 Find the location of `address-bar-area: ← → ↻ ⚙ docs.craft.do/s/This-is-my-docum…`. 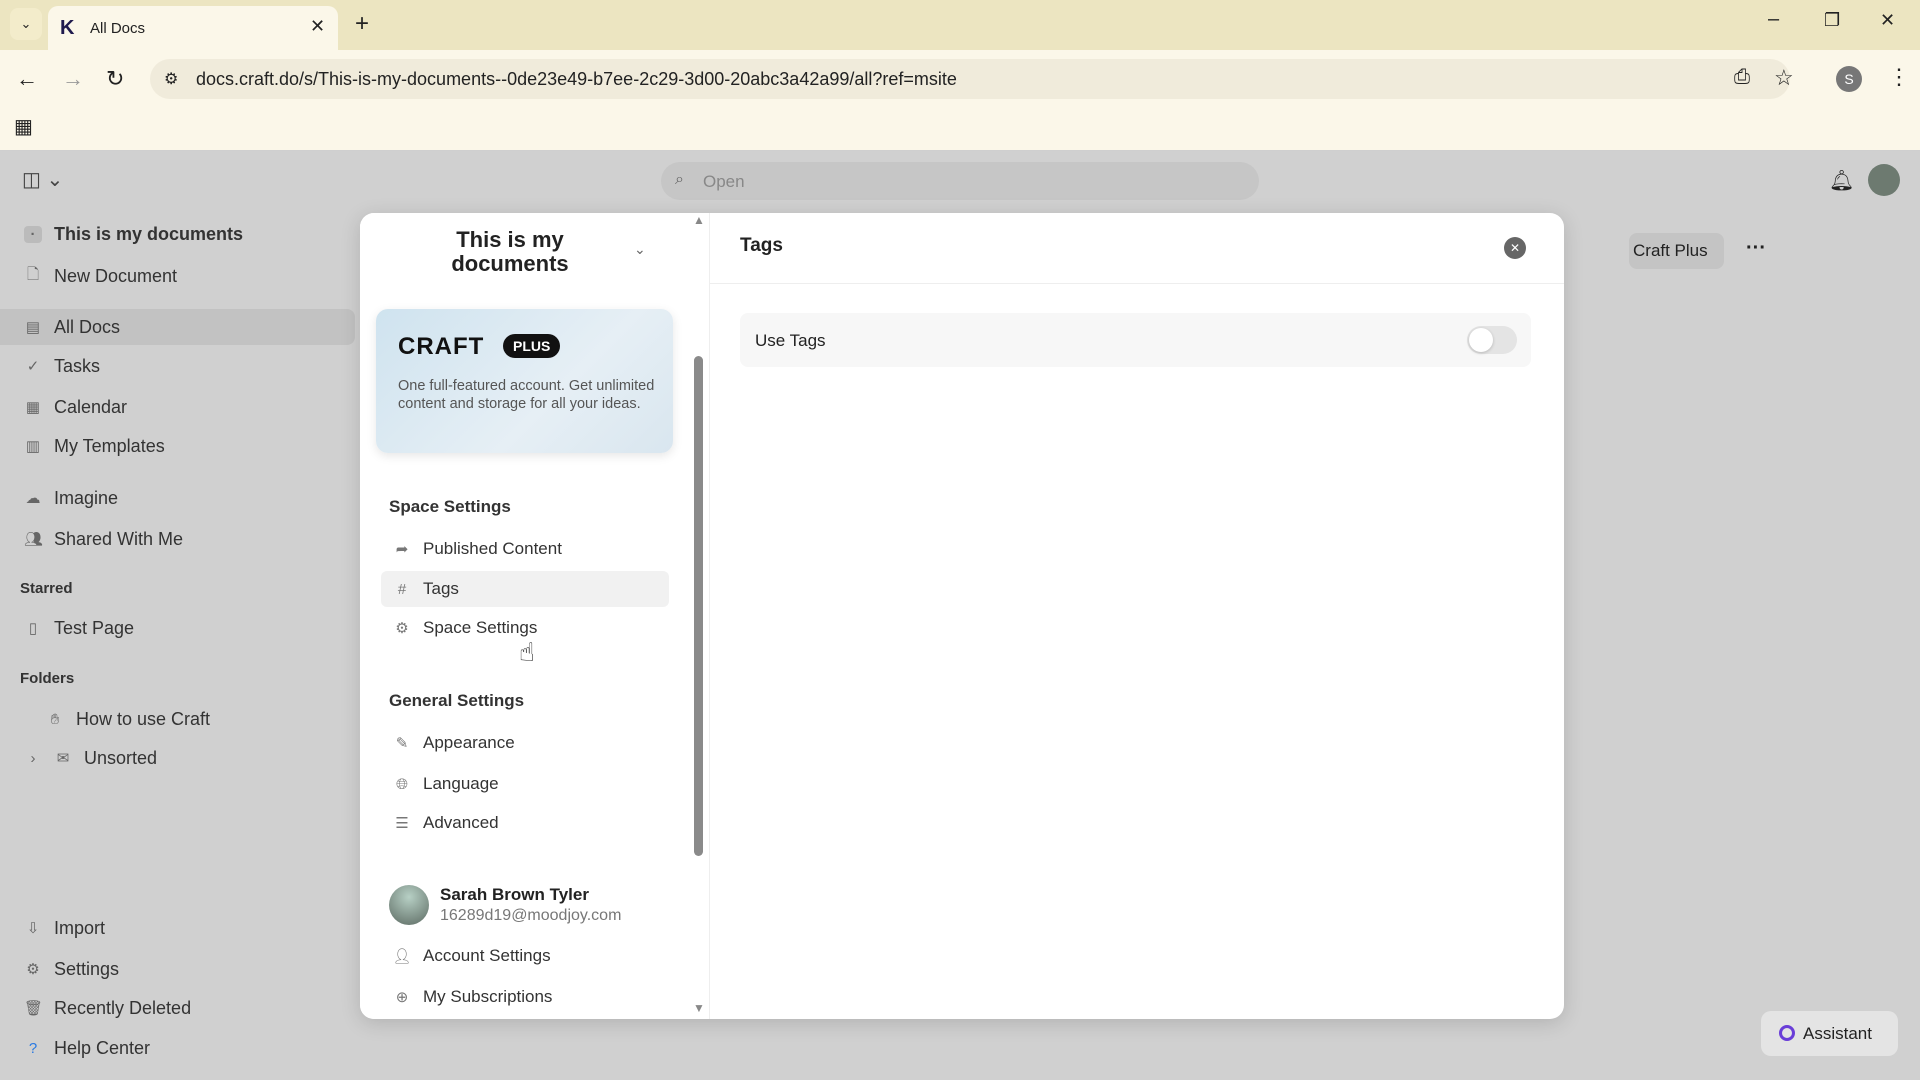

address-bar-area: ← → ↻ ⚙ docs.craft.do/s/This-is-my-docum… is located at coordinates (960, 100).